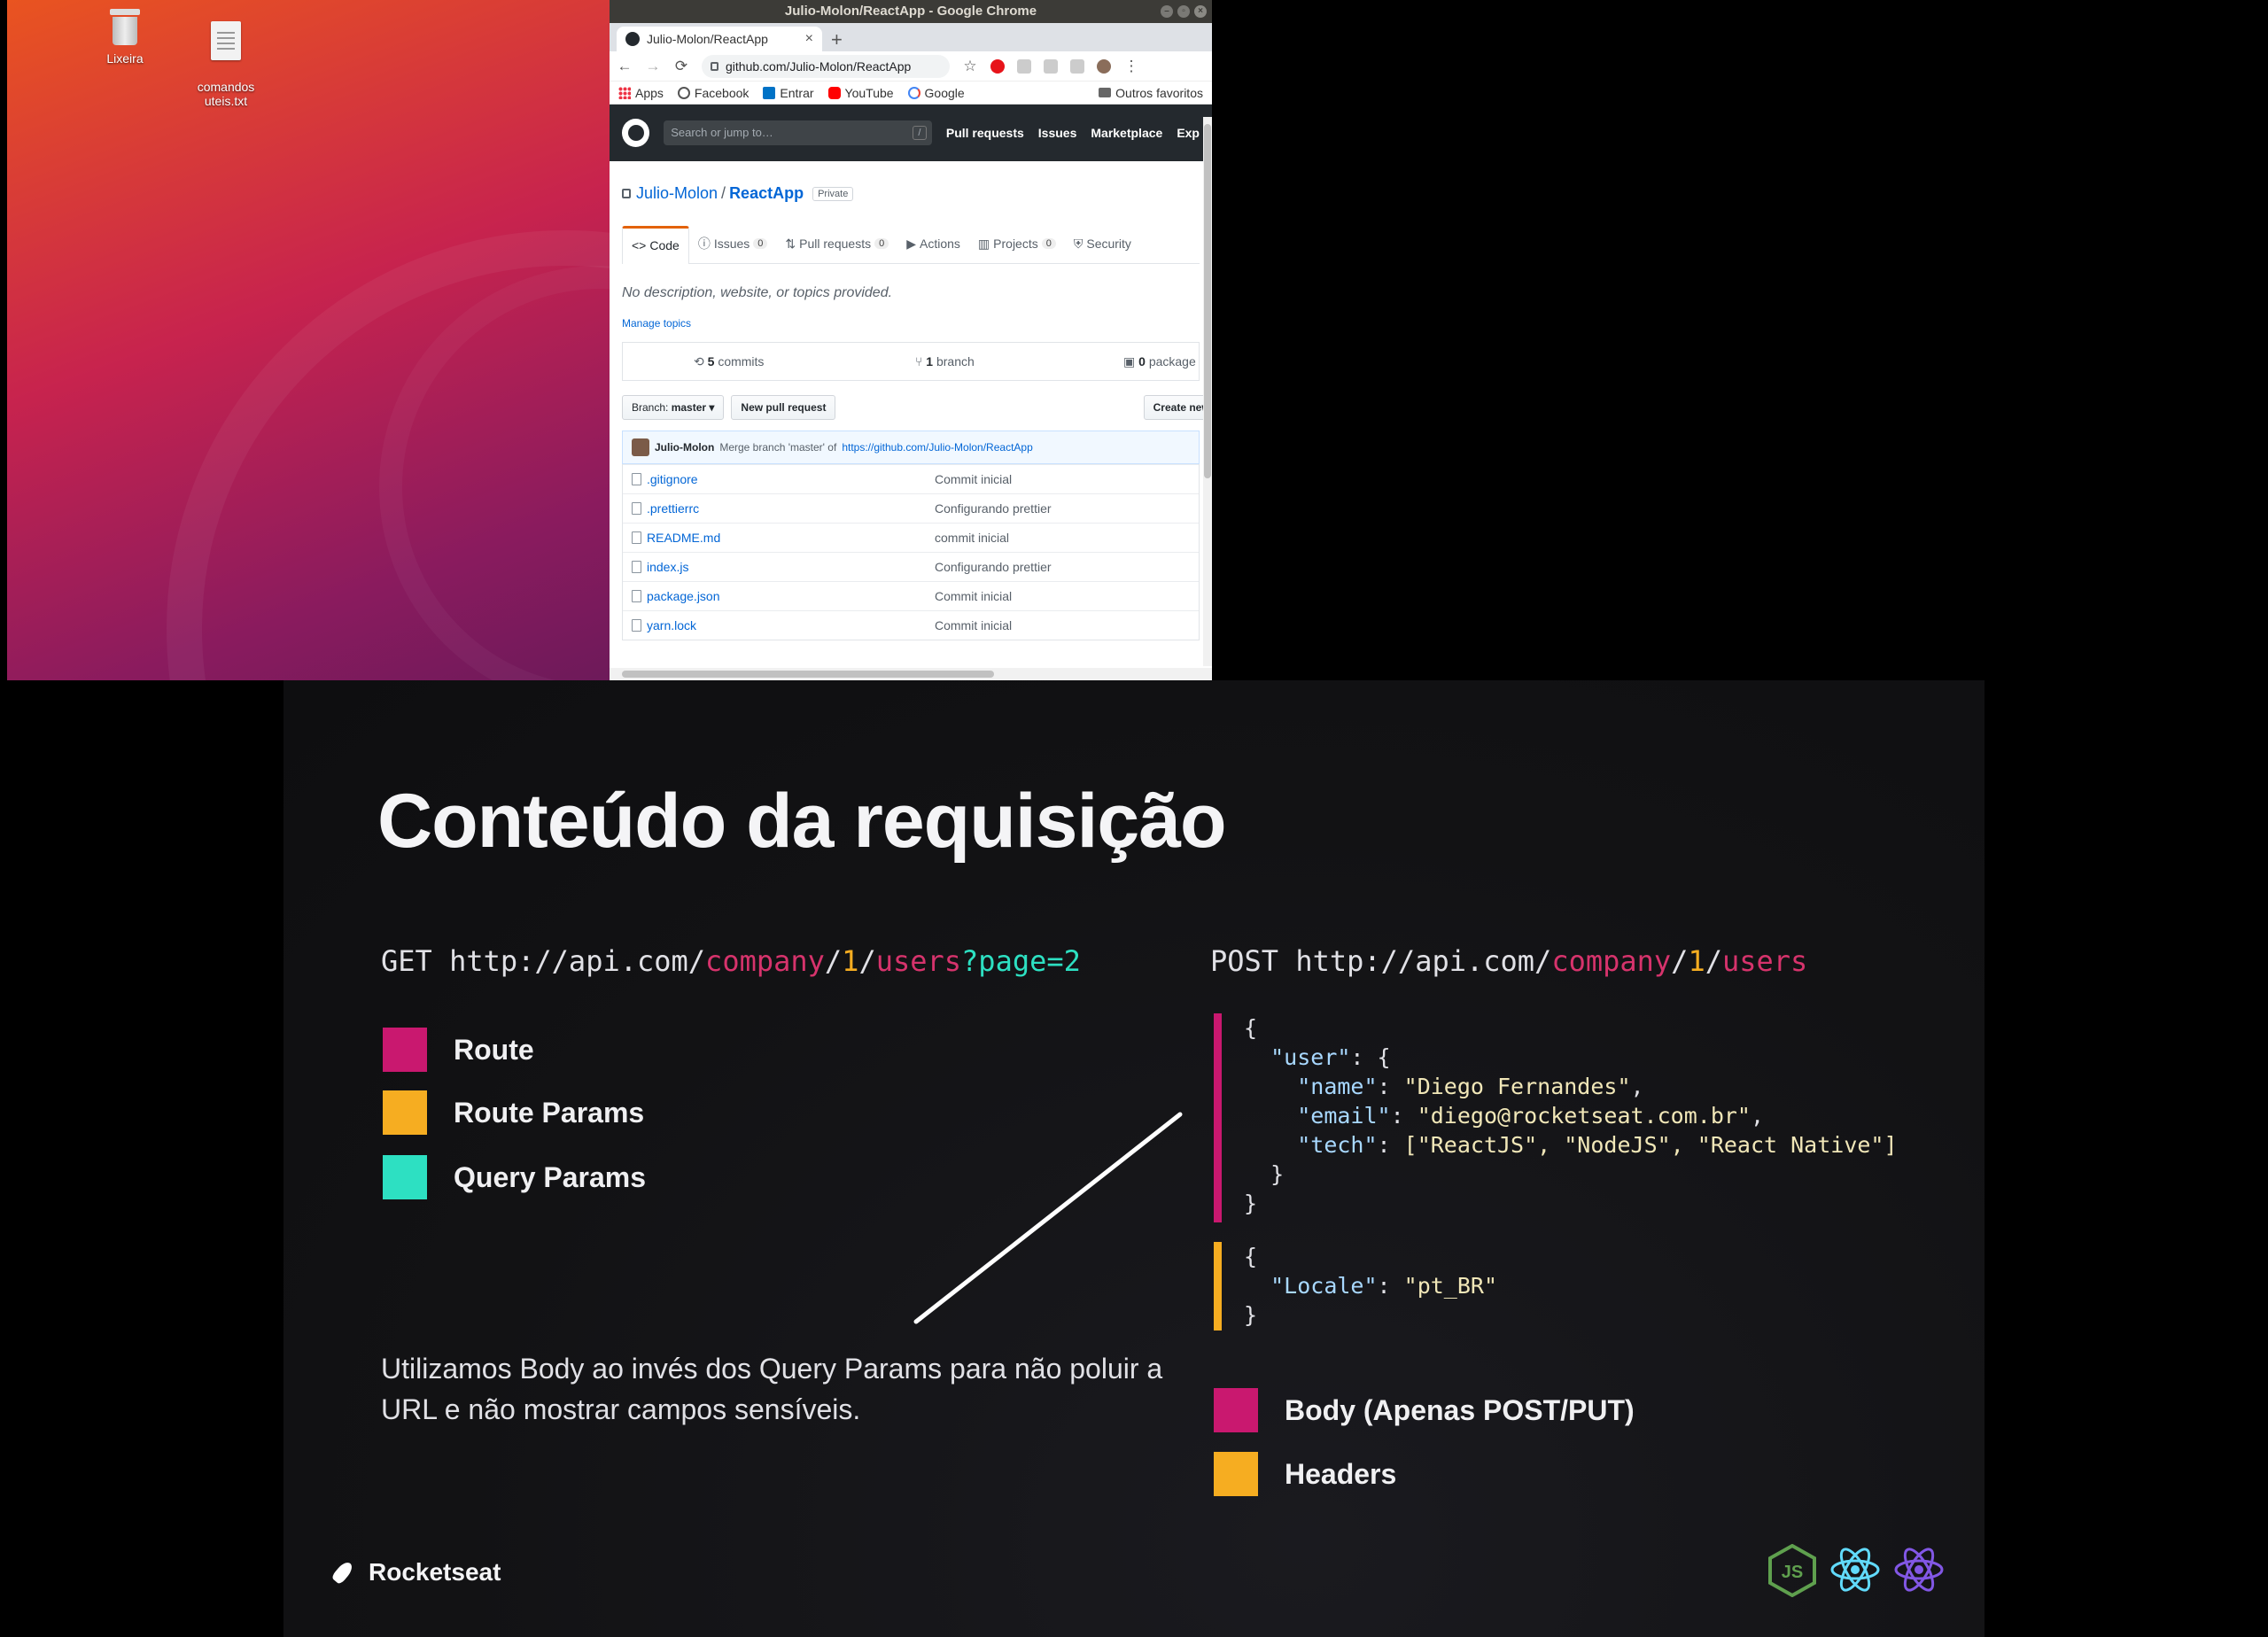  What do you see at coordinates (707, 39) in the screenshot?
I see `tab-title: Julio-Molon/ReactApp` at bounding box center [707, 39].